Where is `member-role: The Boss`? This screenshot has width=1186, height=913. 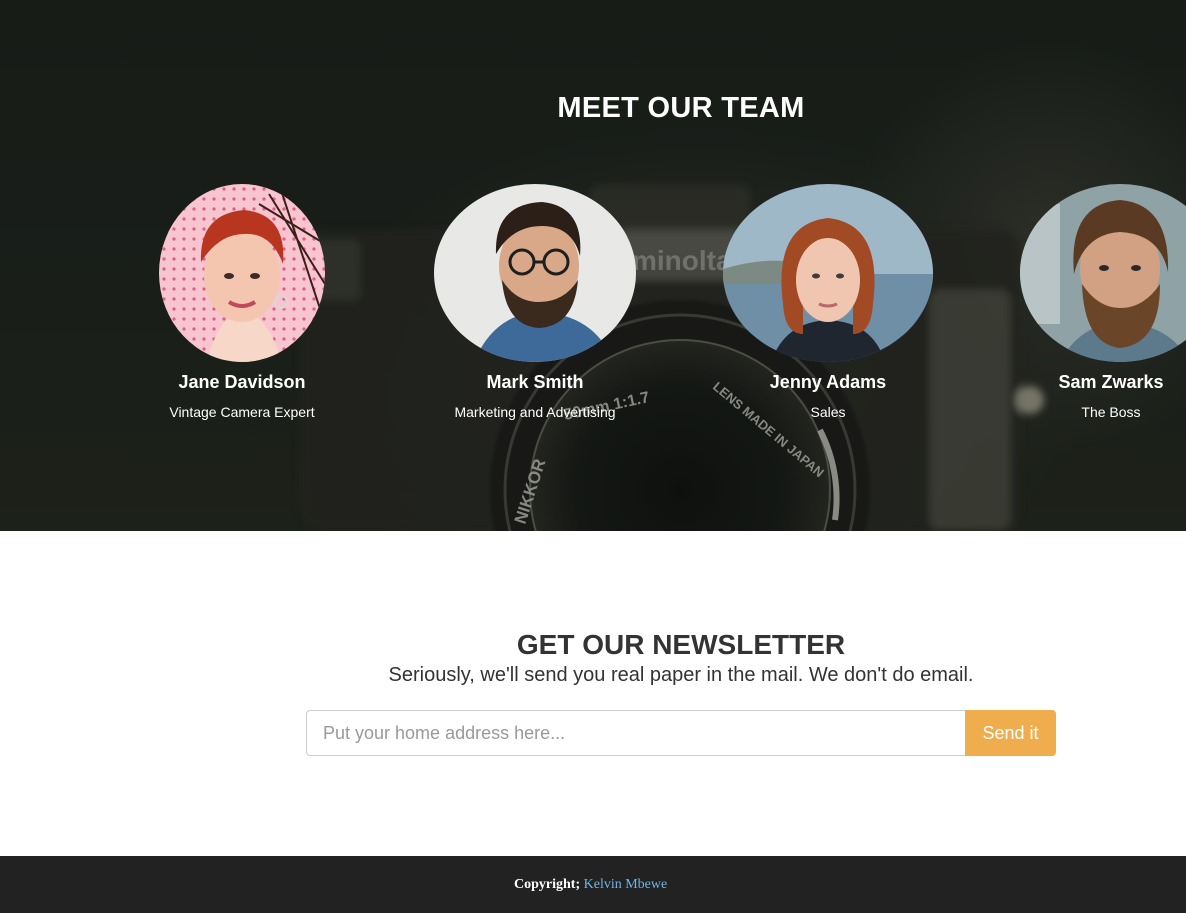
member-role: The Boss is located at coordinates (1111, 412).